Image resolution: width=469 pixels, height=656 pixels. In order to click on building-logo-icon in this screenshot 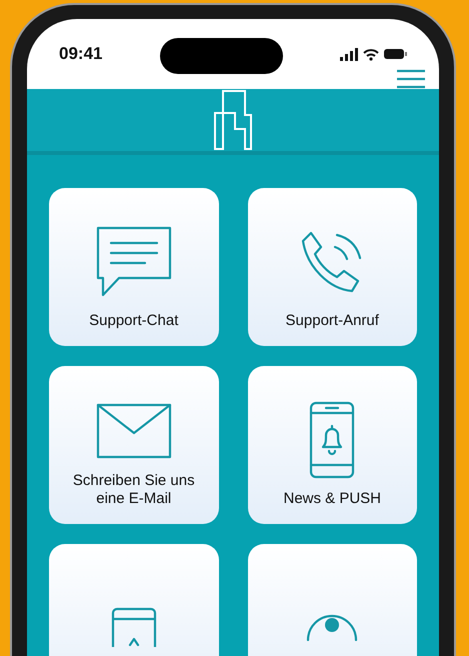, I will do `click(233, 120)`.